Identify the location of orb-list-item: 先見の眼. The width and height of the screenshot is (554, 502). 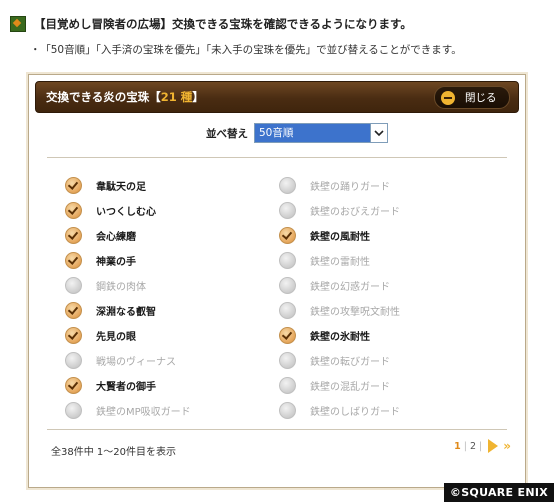
(128, 335).